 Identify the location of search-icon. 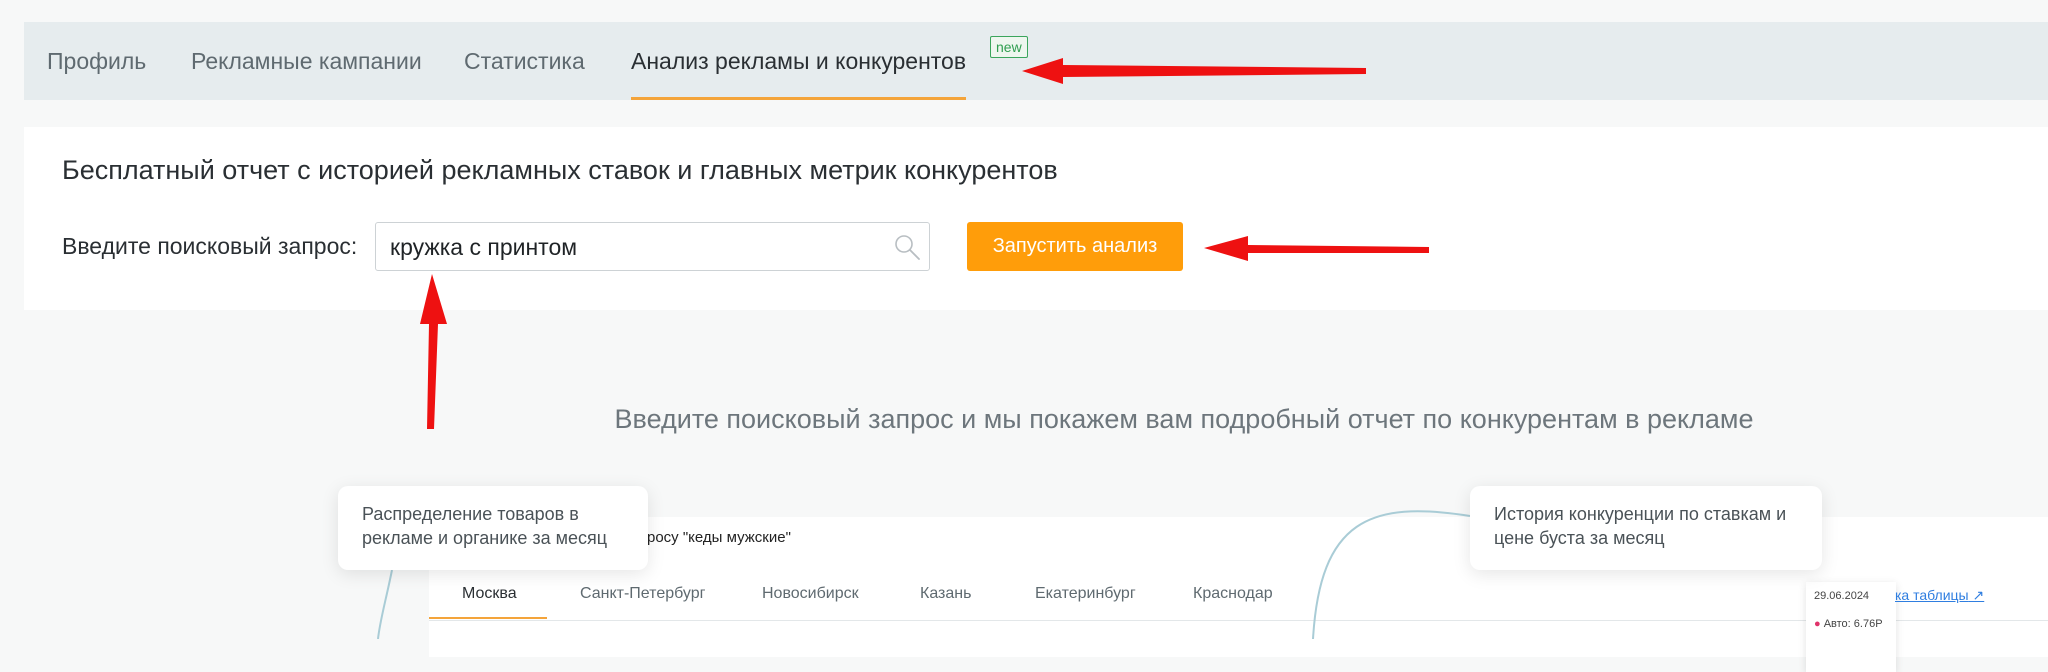
(907, 247).